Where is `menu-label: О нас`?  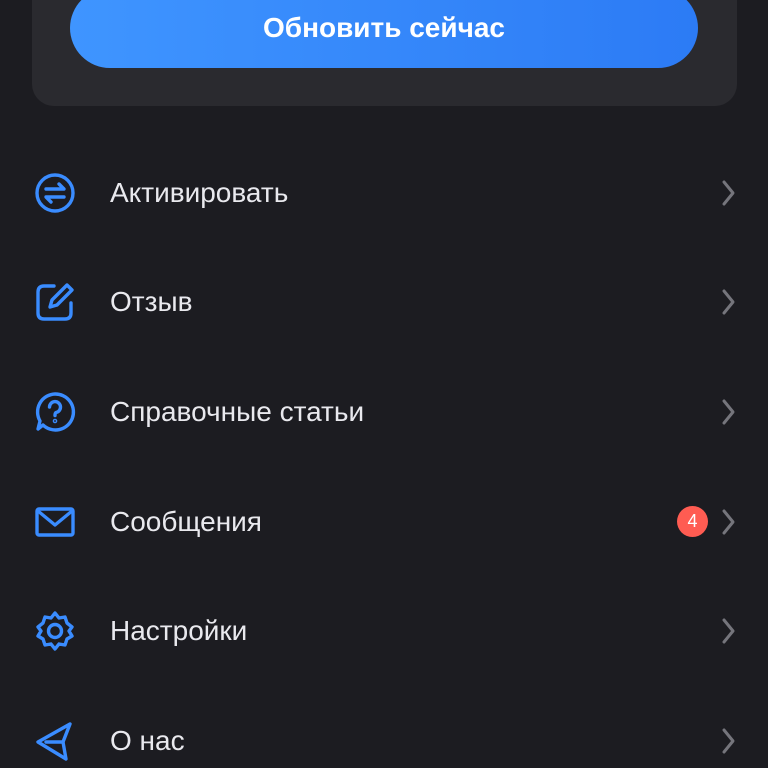
menu-label: О нас is located at coordinates (147, 740).